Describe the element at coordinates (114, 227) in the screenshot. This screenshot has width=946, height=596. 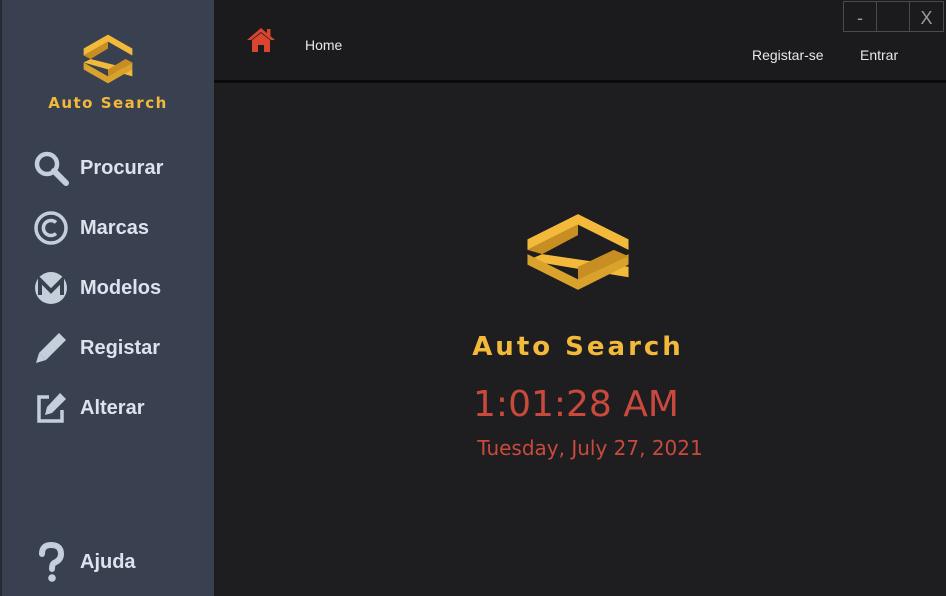
I see `sidebar-item-label: Marcas` at that location.